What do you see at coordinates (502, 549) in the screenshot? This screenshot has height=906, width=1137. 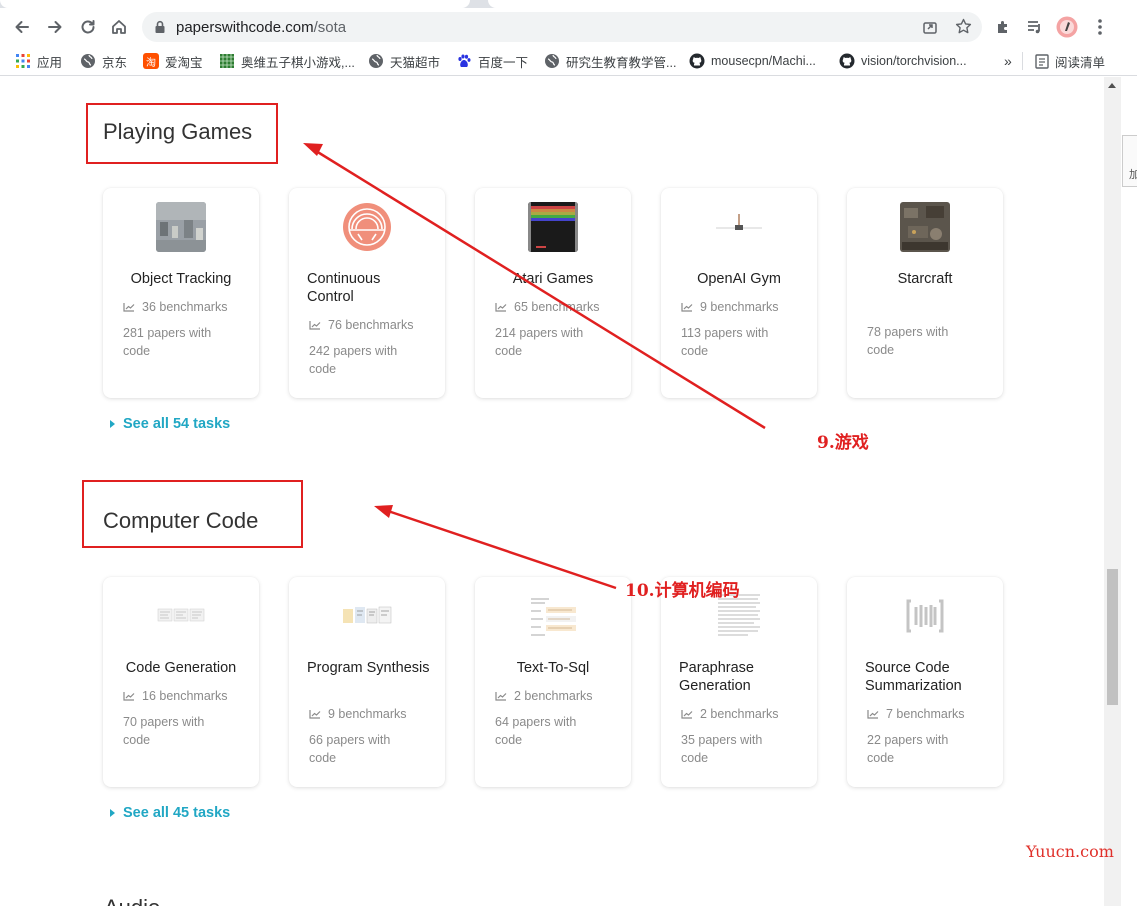 I see `arrow-code-line` at bounding box center [502, 549].